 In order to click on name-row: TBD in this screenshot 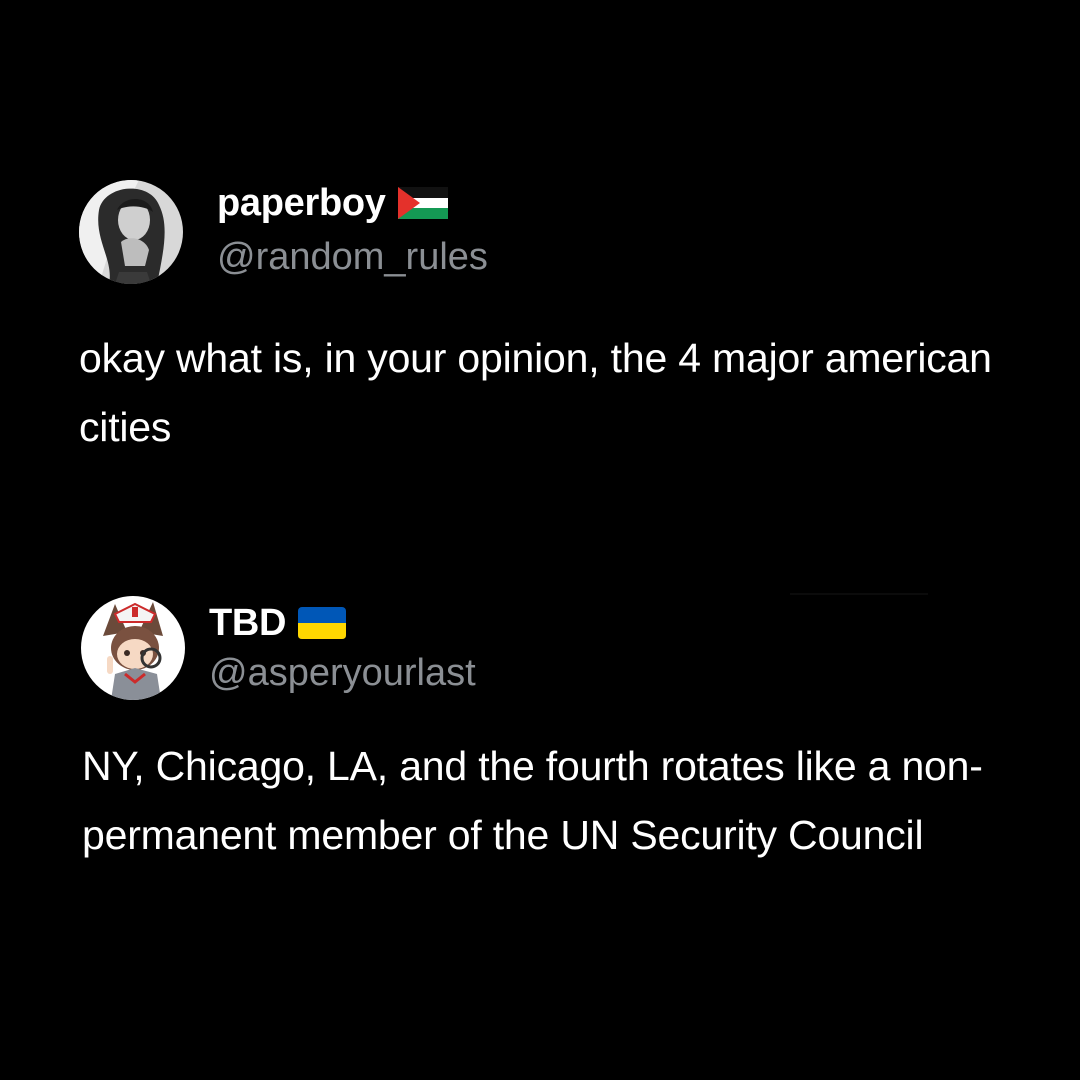, I will do `click(278, 623)`.